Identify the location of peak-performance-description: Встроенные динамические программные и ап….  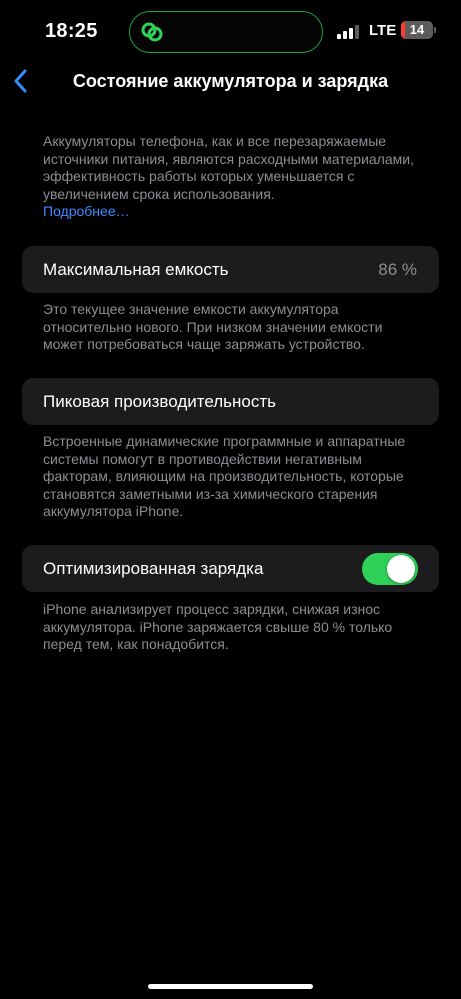
(224, 476).